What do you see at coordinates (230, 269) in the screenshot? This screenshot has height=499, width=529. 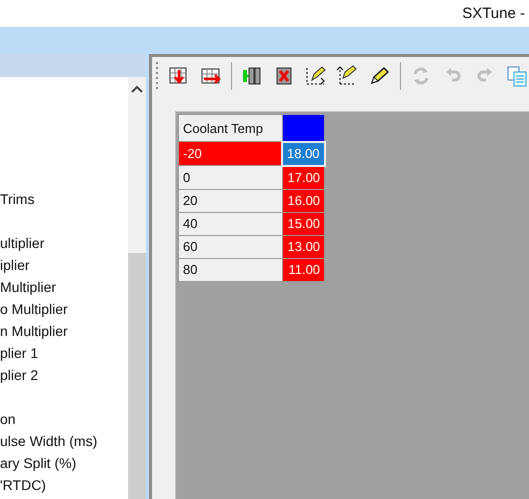 I see `table-cell: 80` at bounding box center [230, 269].